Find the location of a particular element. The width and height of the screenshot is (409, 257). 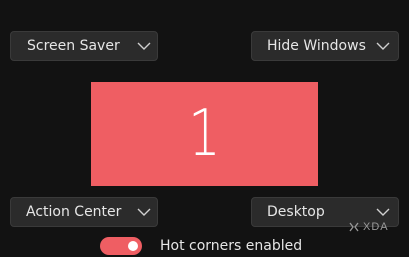

top-right-corner-dropdown: Hide Windows is located at coordinates (325, 46).